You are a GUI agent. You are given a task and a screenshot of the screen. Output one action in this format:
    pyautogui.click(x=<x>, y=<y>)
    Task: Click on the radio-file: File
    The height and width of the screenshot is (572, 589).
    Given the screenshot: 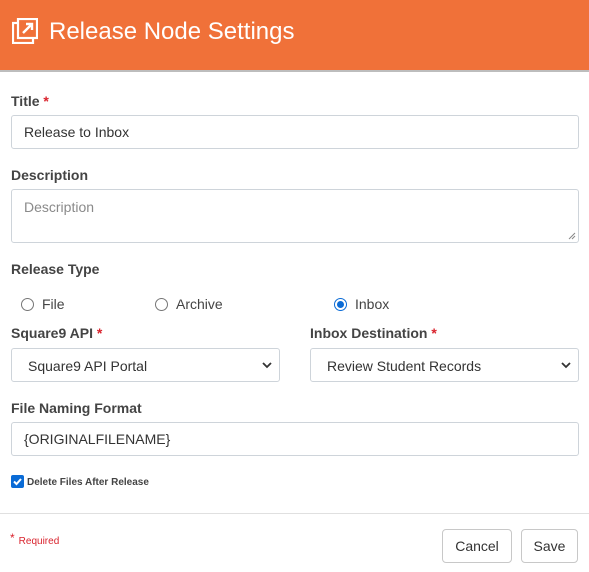 What is the action you would take?
    pyautogui.click(x=43, y=304)
    